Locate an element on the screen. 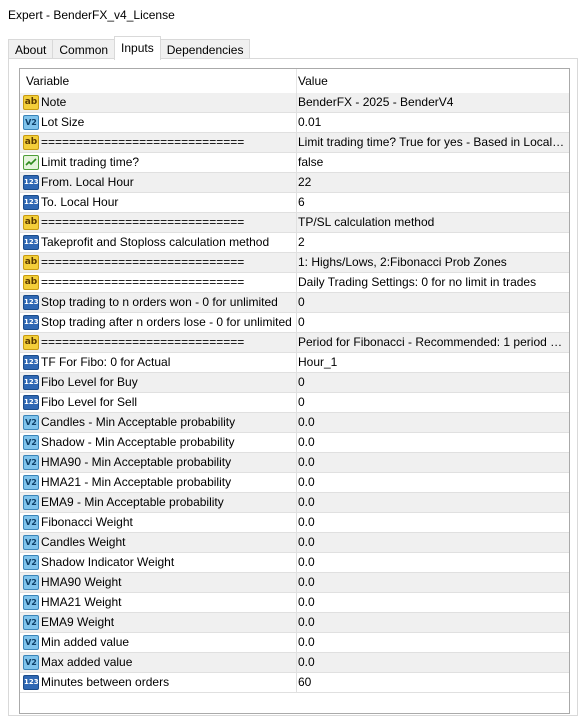 Image resolution: width=578 pixels, height=716 pixels. table-row: V2 HMA90 Weight 0.0 is located at coordinates (294, 583).